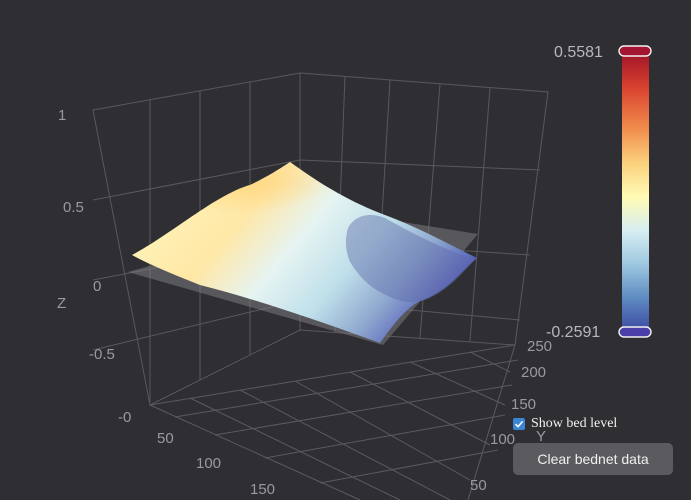 The image size is (691, 500). What do you see at coordinates (61, 303) in the screenshot?
I see `z-axis-label: Z` at bounding box center [61, 303].